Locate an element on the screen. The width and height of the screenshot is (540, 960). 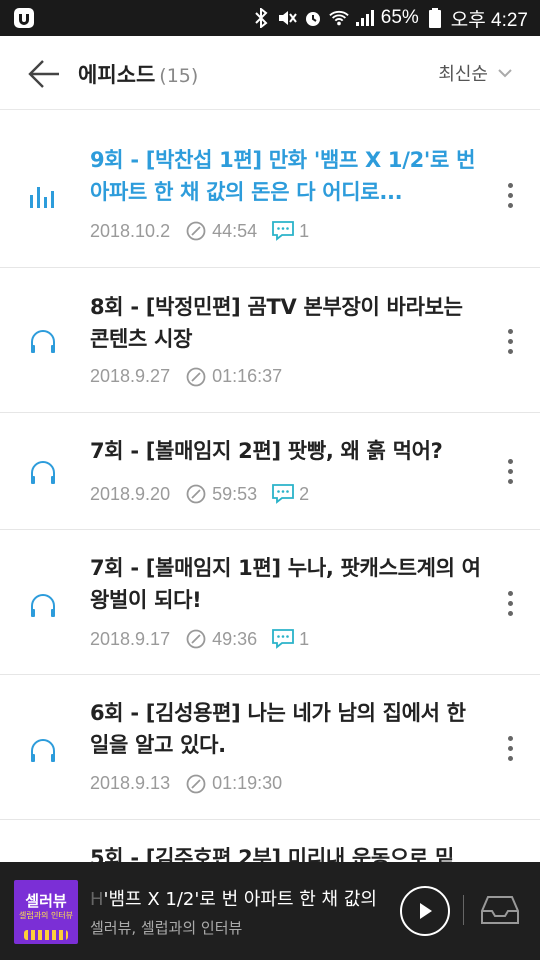
episode-meta: 2018.9.13 01:19:30 is located at coordinates (186, 783).